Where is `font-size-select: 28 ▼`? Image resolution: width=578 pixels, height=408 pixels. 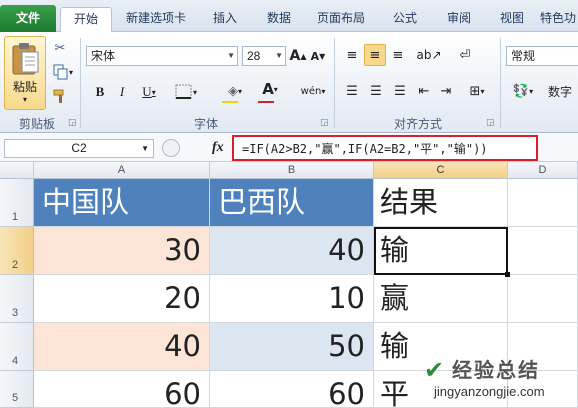 font-size-select: 28 ▼ is located at coordinates (264, 56).